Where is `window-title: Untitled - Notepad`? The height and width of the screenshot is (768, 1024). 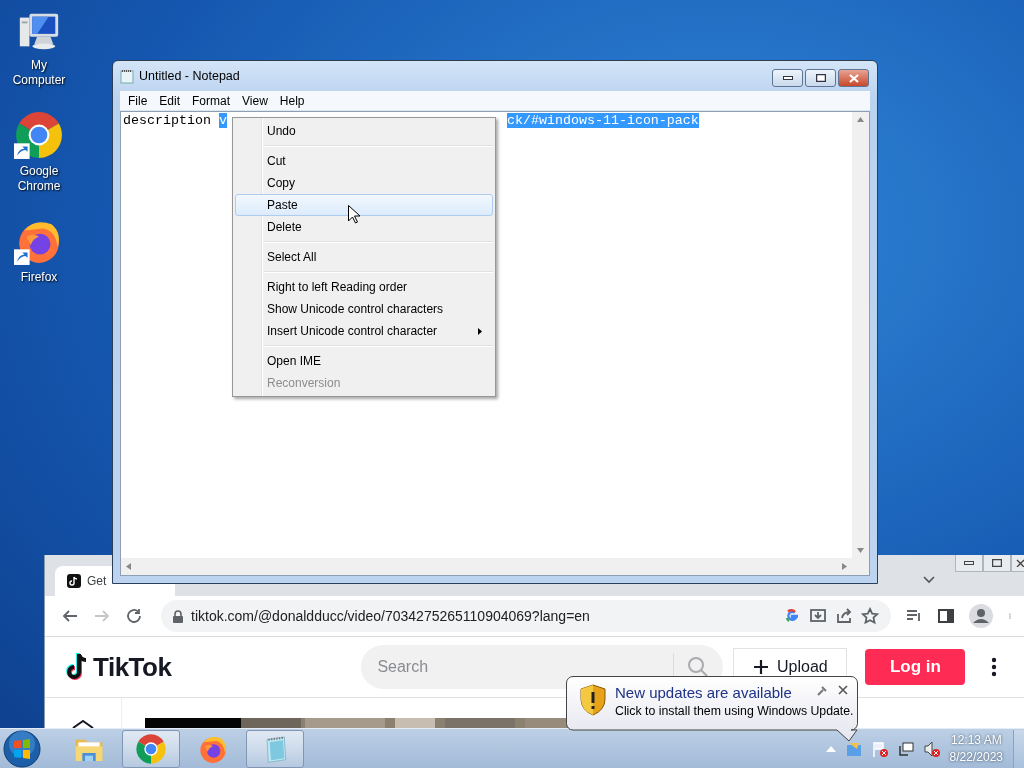 window-title: Untitled - Notepad is located at coordinates (189, 76).